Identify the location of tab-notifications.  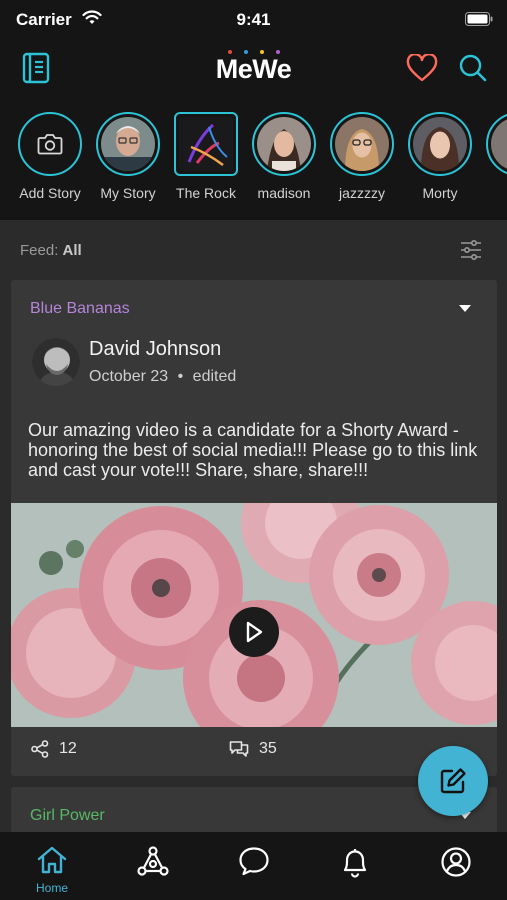
(355, 864).